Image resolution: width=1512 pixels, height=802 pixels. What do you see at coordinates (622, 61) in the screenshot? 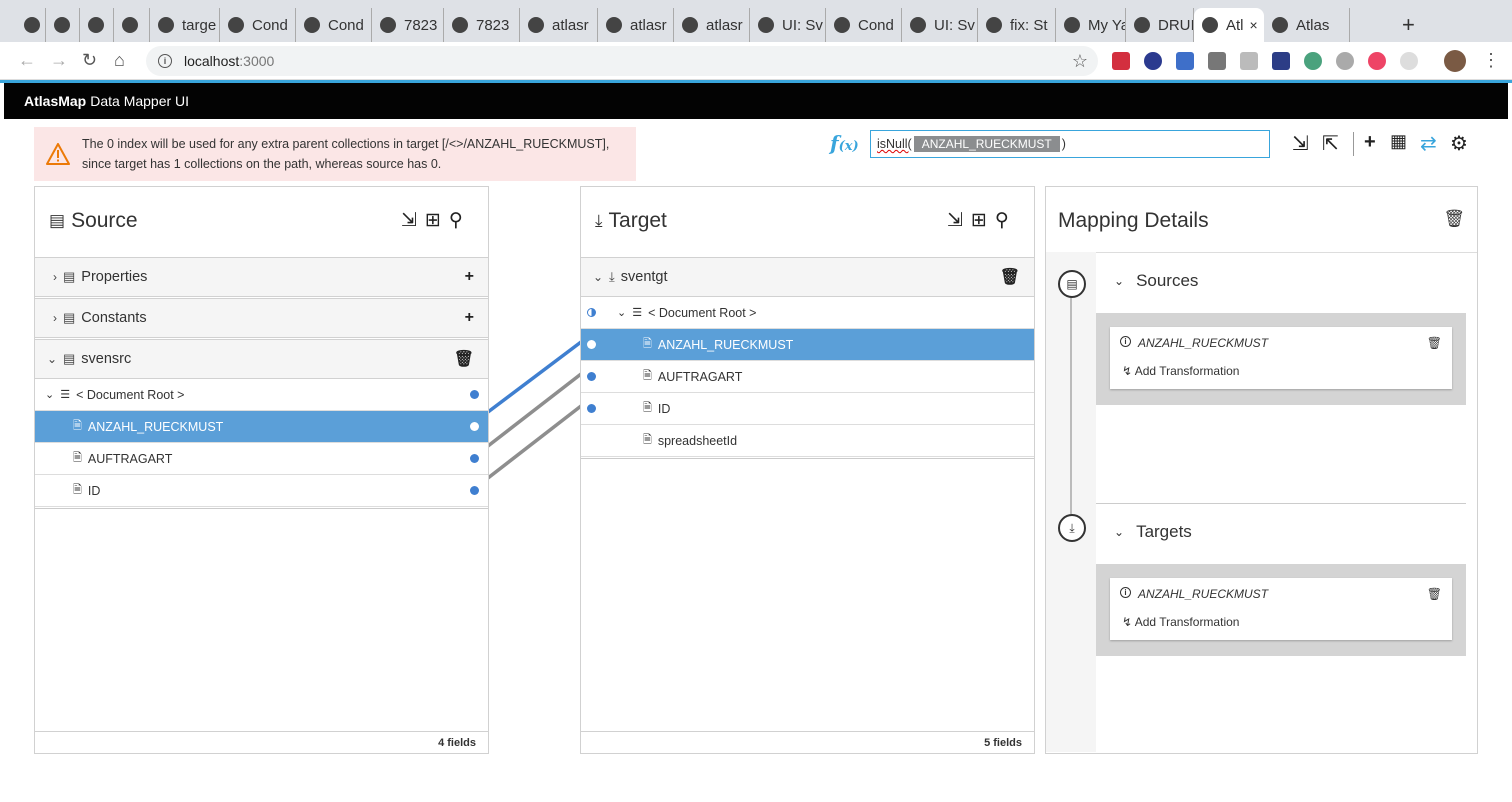
I see `address-bar: i localhost:3000 ☆` at bounding box center [622, 61].